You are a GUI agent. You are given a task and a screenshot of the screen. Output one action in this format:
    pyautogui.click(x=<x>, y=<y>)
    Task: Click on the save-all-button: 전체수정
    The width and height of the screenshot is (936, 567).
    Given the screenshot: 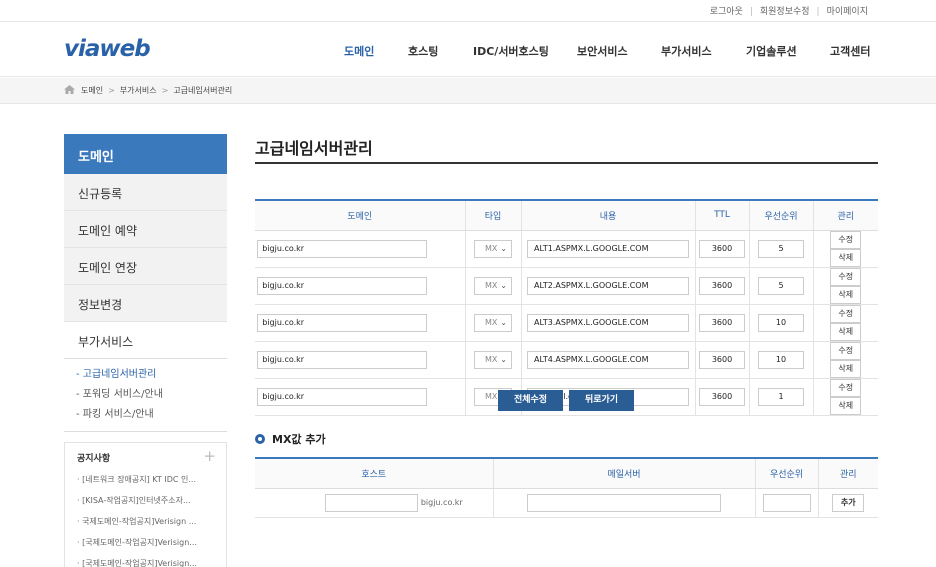 What is the action you would take?
    pyautogui.click(x=530, y=400)
    